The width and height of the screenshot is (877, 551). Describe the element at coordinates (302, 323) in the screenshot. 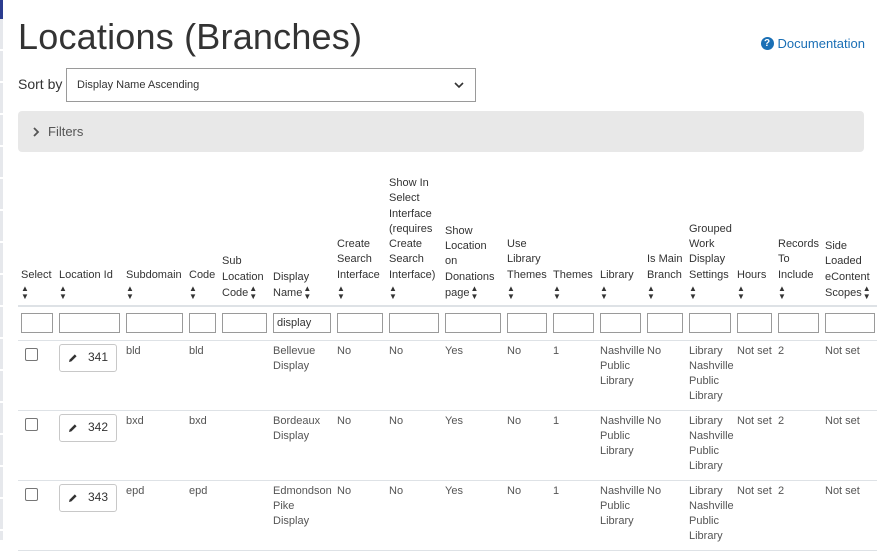

I see `filter-input-display-name: display` at that location.